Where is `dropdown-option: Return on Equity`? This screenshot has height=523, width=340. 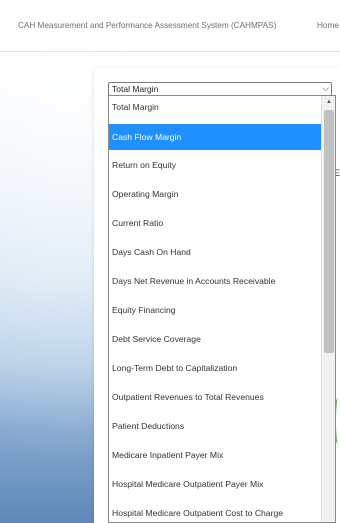 dropdown-option: Return on Equity is located at coordinates (215, 165).